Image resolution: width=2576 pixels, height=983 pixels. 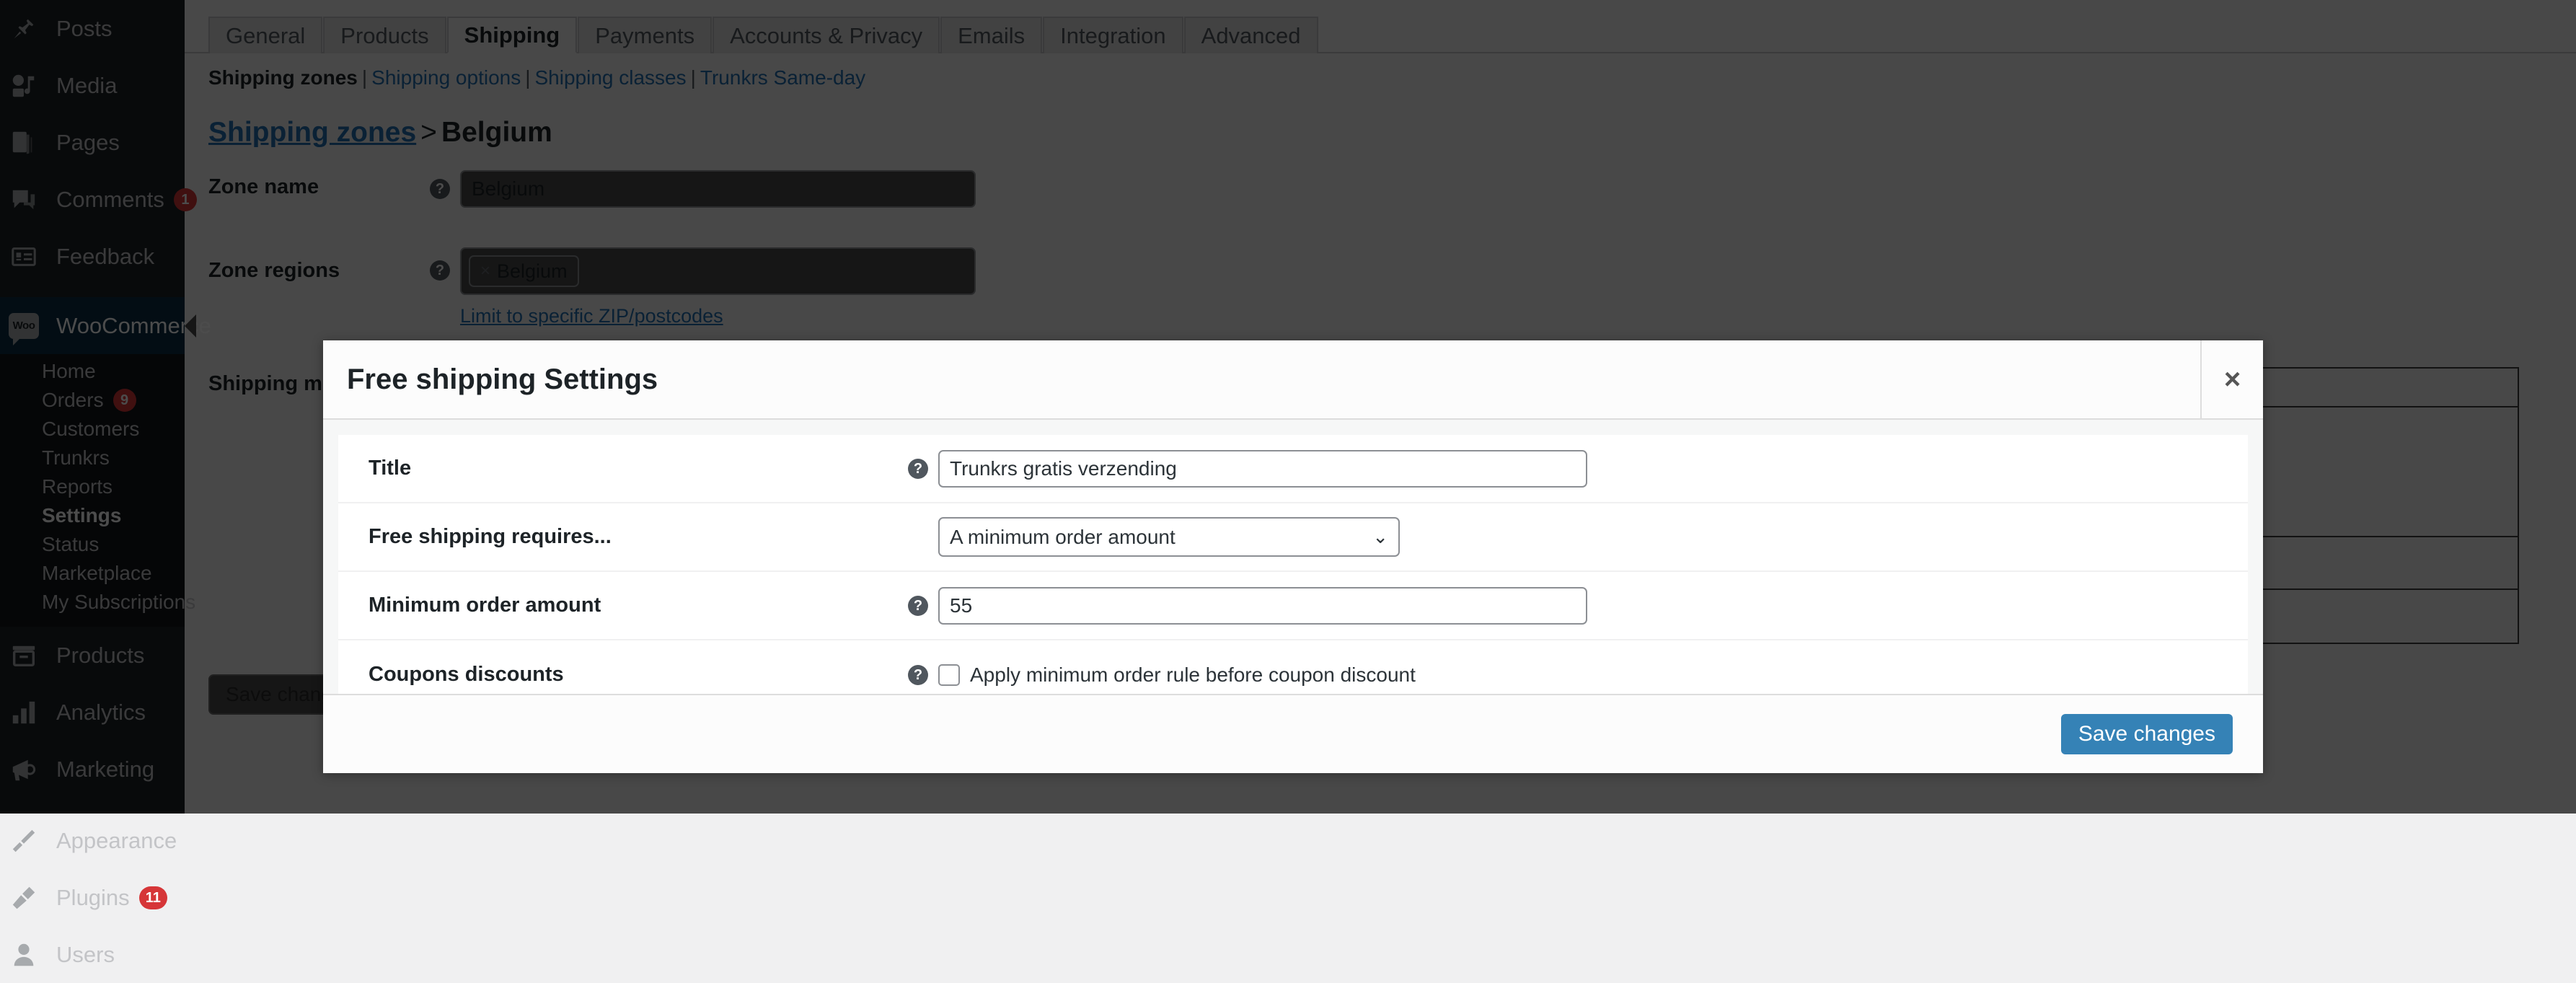 I want to click on minimum-order-amount-field: ? 55, so click(x=1578, y=605).